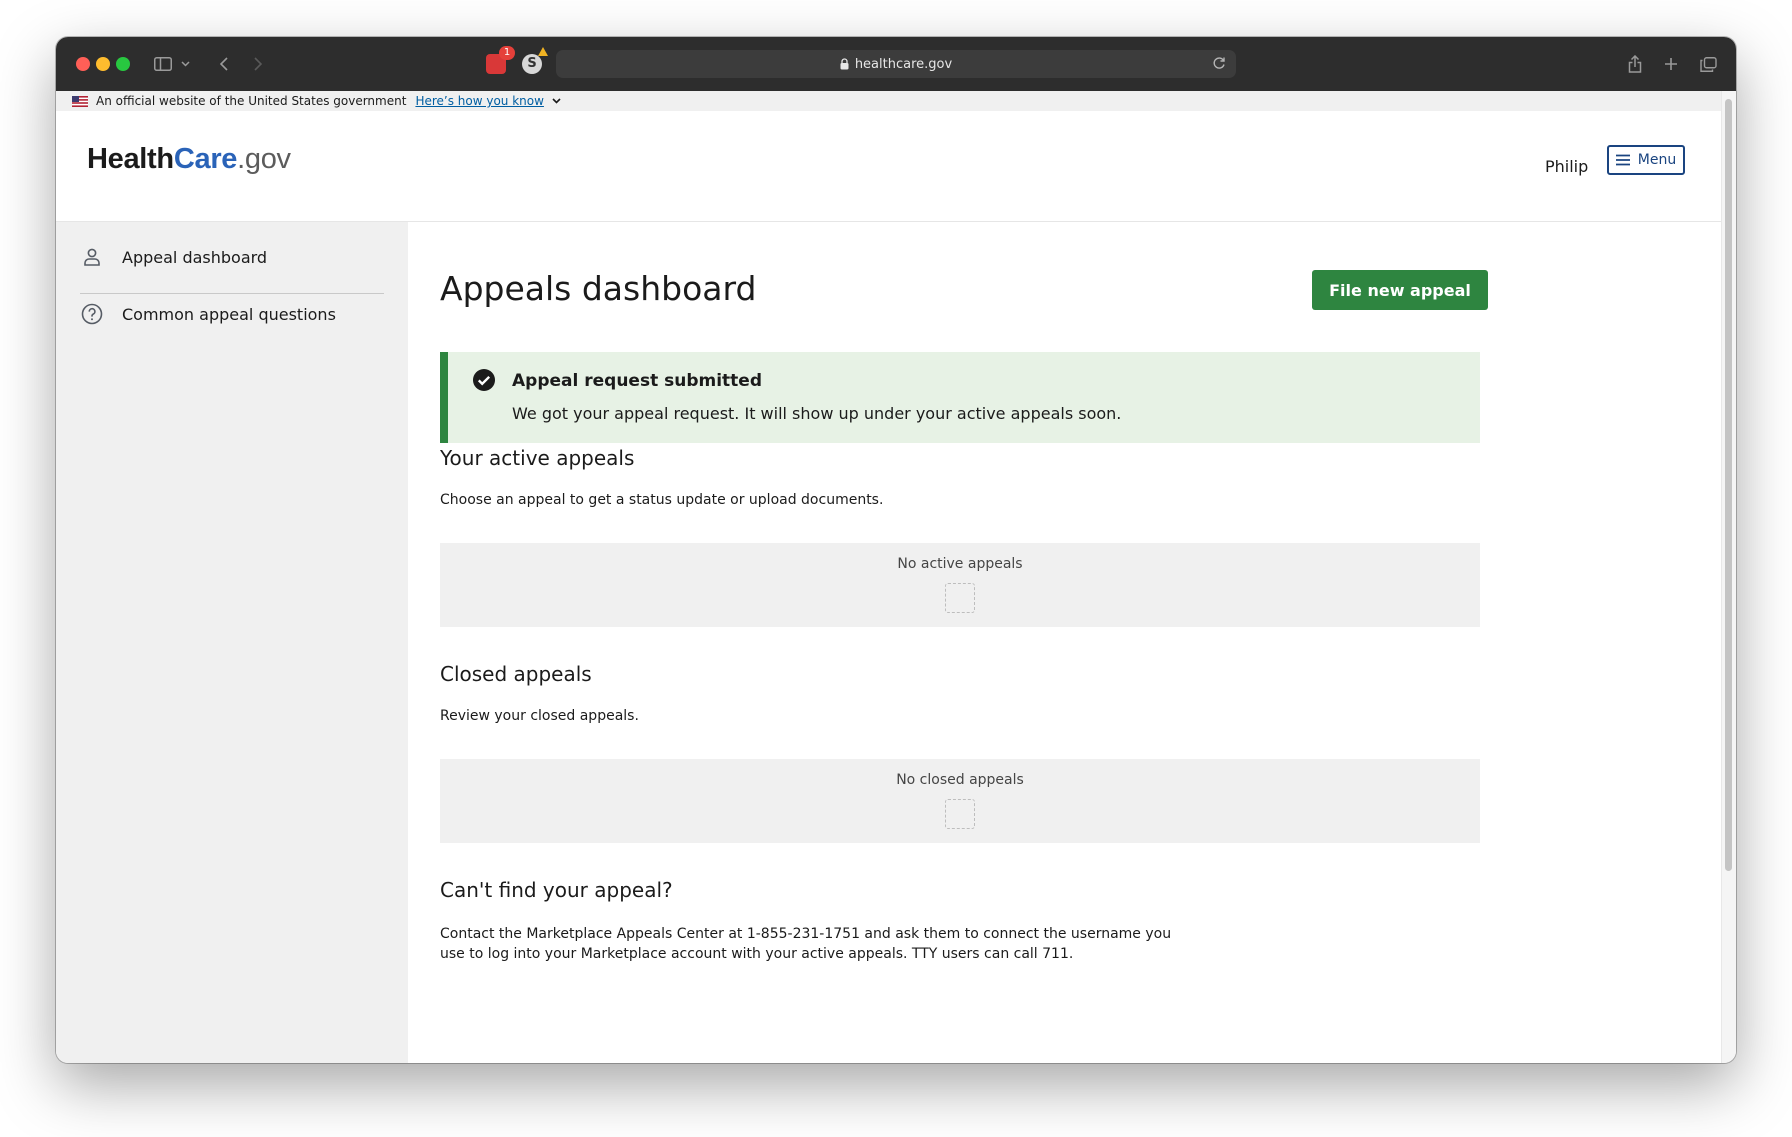 The width and height of the screenshot is (1792, 1137). I want to click on site-header: HealthCare.gov Philip Menu, so click(889, 166).